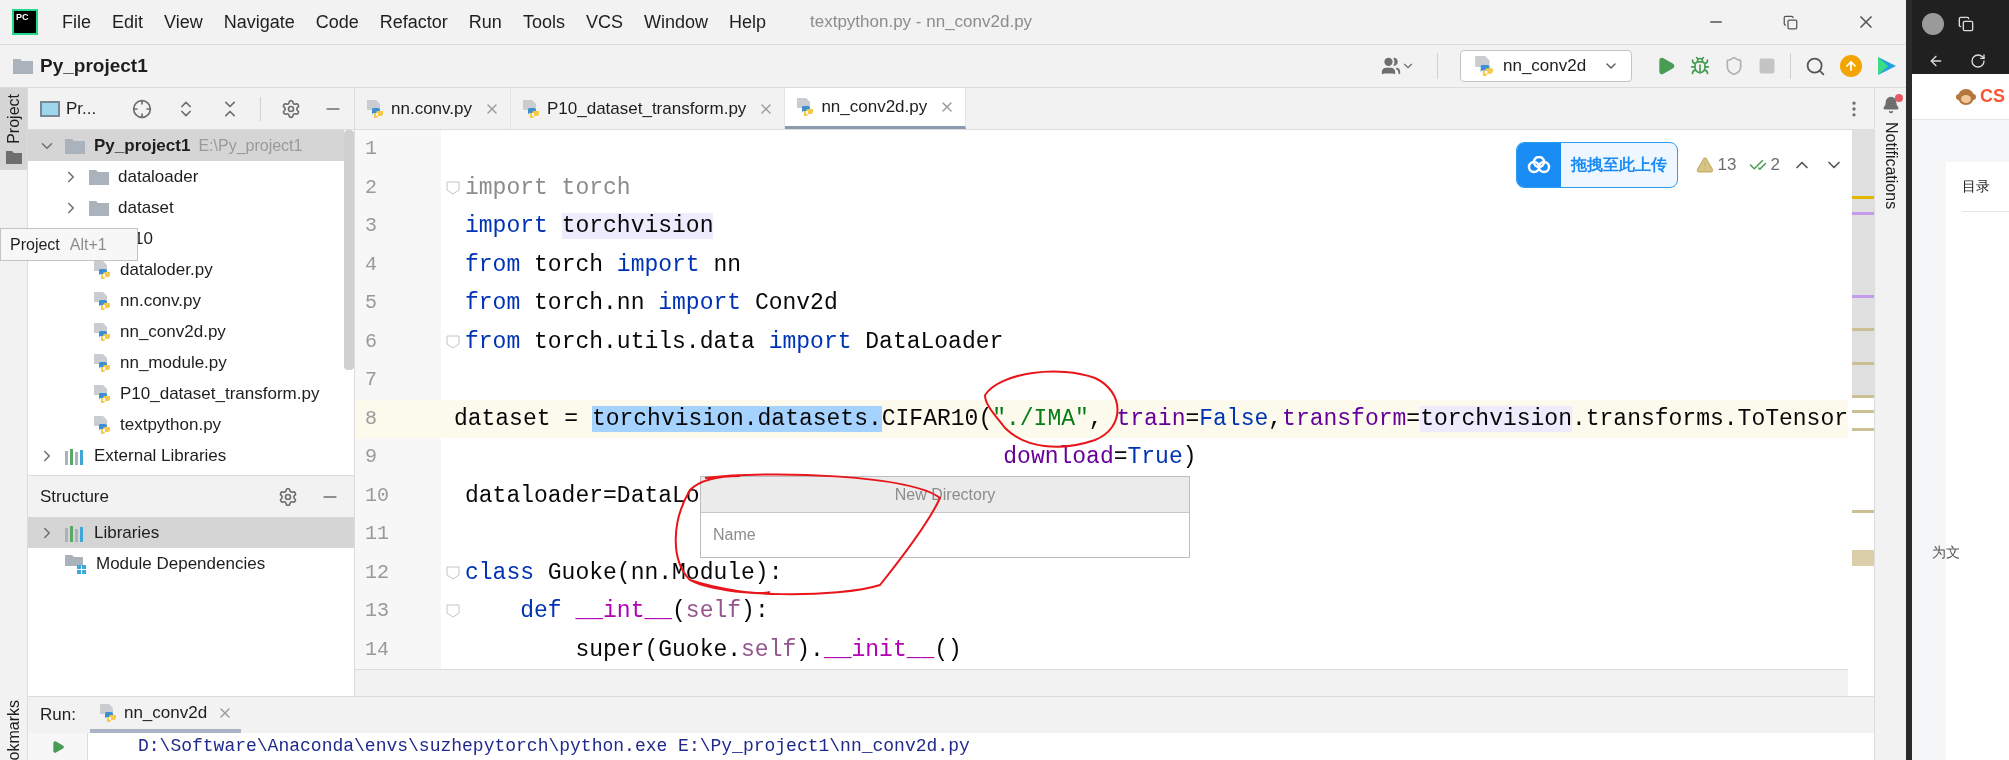 The image size is (2009, 760). What do you see at coordinates (76, 22) in the screenshot?
I see `menu-item: File` at bounding box center [76, 22].